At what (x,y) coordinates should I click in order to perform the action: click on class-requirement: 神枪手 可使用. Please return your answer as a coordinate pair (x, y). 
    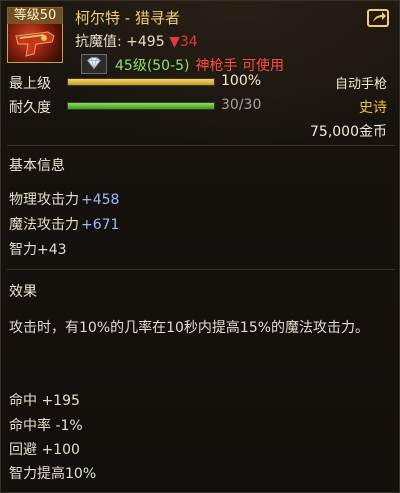
    Looking at the image, I should click on (239, 66).